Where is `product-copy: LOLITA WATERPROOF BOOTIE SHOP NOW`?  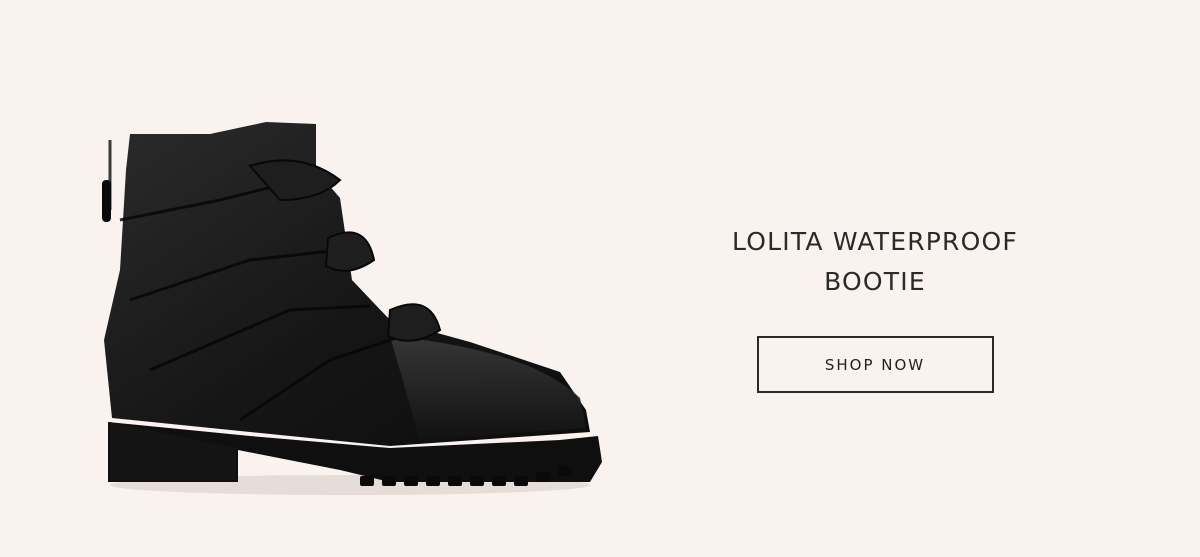 product-copy: LOLITA WATERPROOF BOOTIE SHOP NOW is located at coordinates (875, 307).